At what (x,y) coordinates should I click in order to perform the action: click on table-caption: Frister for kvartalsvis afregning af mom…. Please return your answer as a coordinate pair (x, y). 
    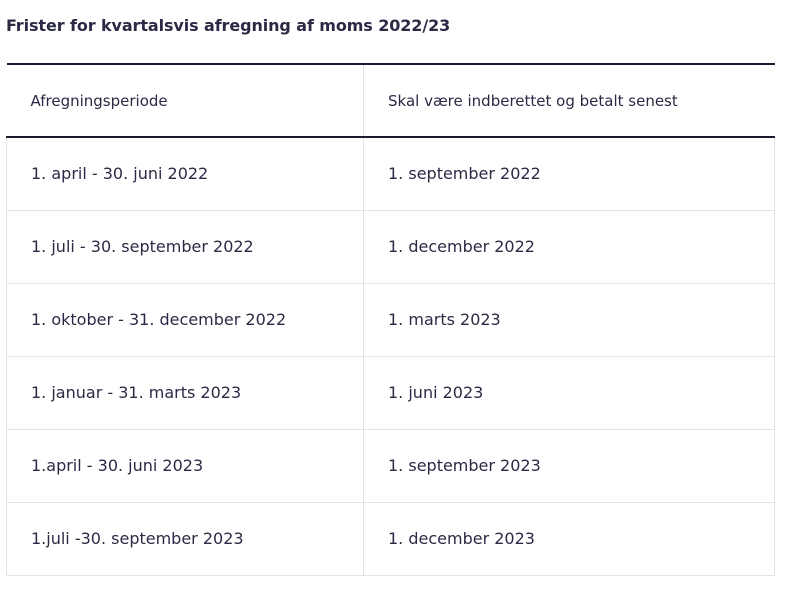
    Looking at the image, I should click on (228, 25).